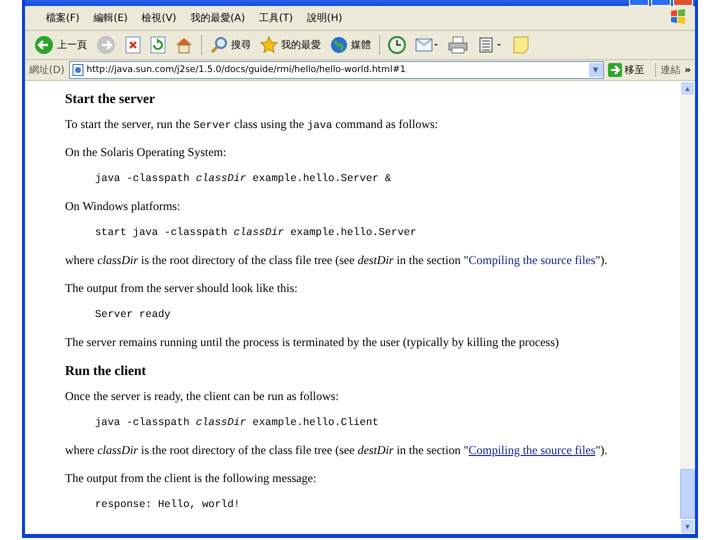  What do you see at coordinates (78, 70) in the screenshot?
I see `page-icon` at bounding box center [78, 70].